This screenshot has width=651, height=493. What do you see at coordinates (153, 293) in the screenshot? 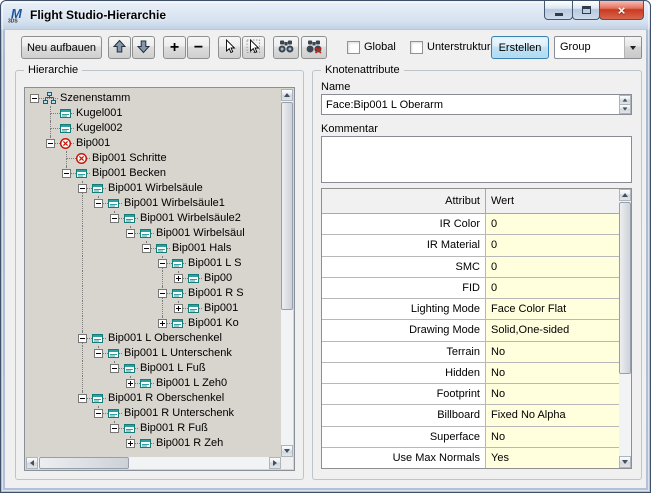
I see `tree-item: Bip001 R S` at bounding box center [153, 293].